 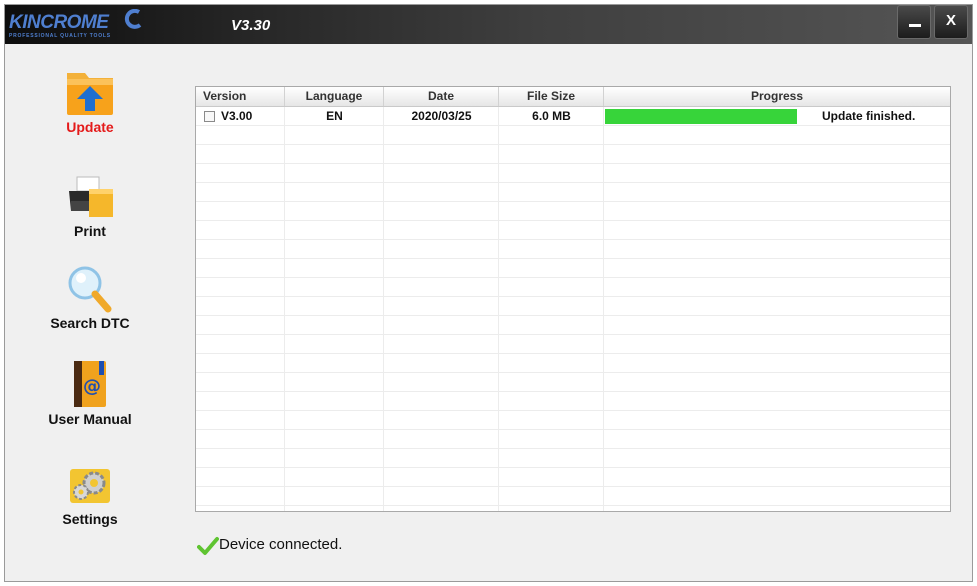 I want to click on table-header: Version Language Date File Size Progress, so click(x=573, y=97).